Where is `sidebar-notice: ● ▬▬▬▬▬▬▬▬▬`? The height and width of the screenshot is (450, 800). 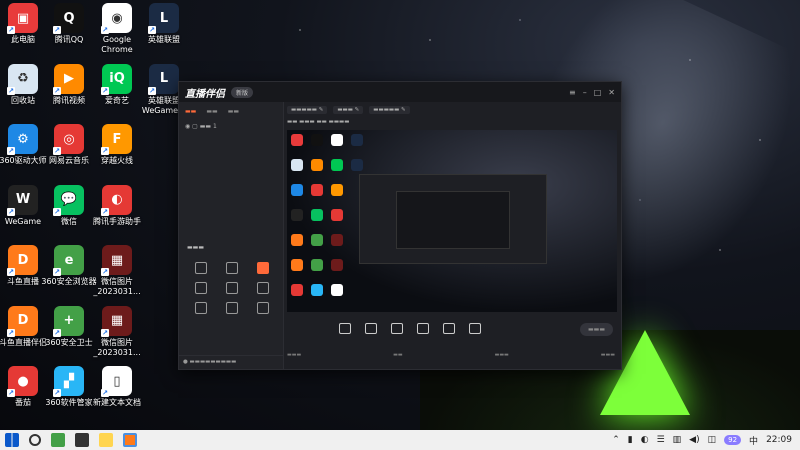 sidebar-notice: ● ▬▬▬▬▬▬▬▬▬ is located at coordinates (231, 362).